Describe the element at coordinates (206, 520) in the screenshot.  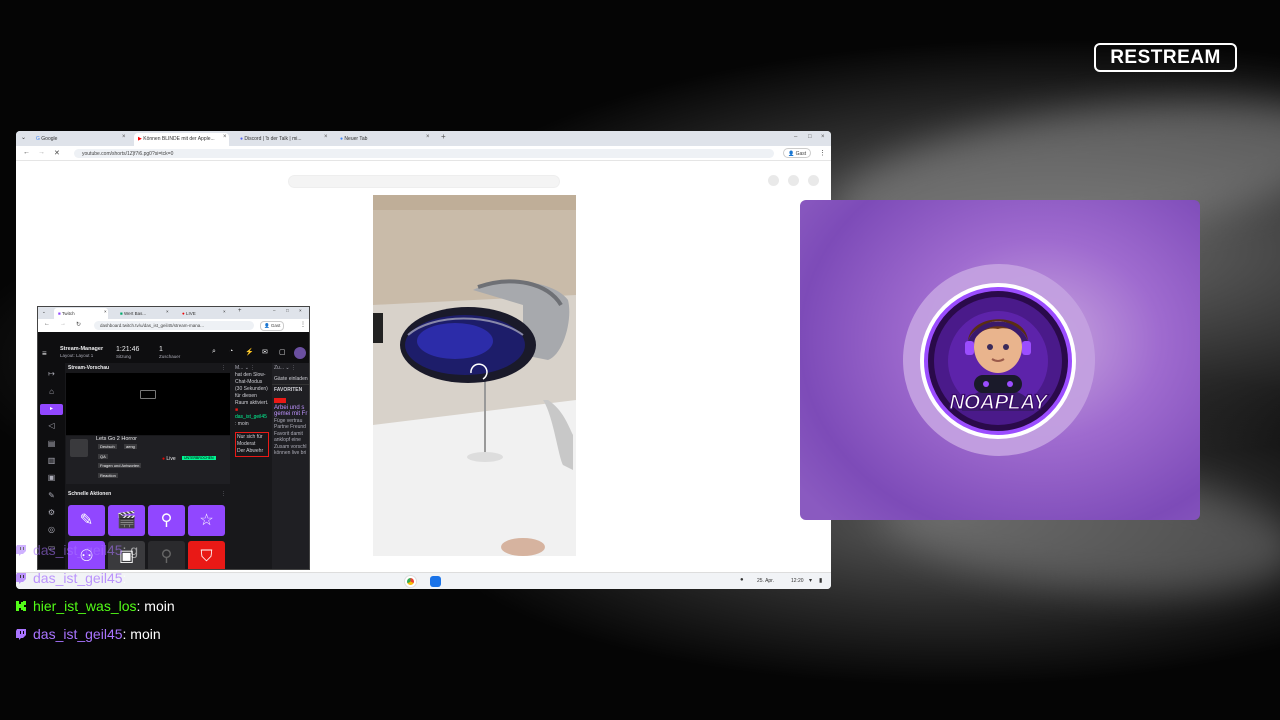
I see `quick-action-highlight-button: ☆` at that location.